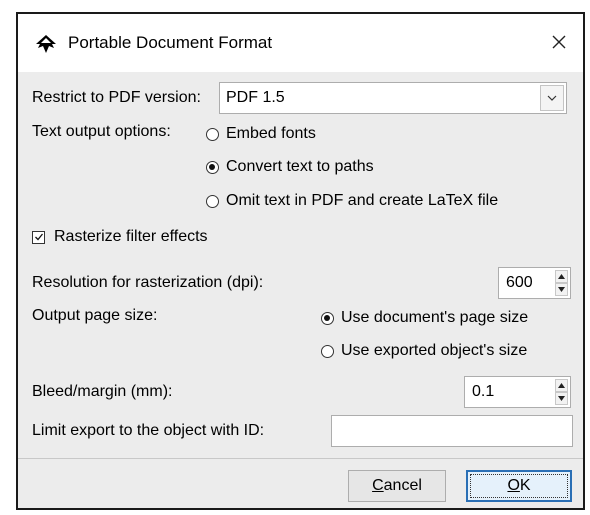 This screenshot has width=590, height=515. I want to click on window-title: Portable Document Format, so click(170, 42).